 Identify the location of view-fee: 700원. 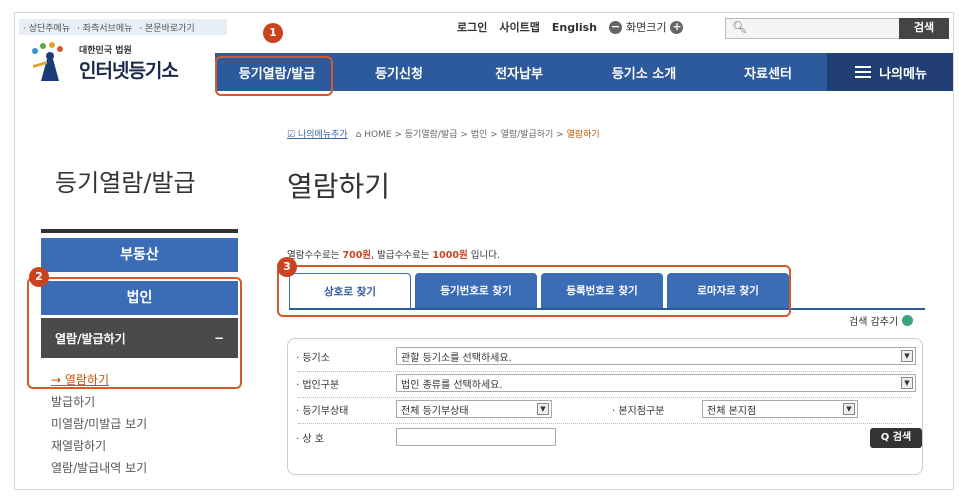
(357, 255).